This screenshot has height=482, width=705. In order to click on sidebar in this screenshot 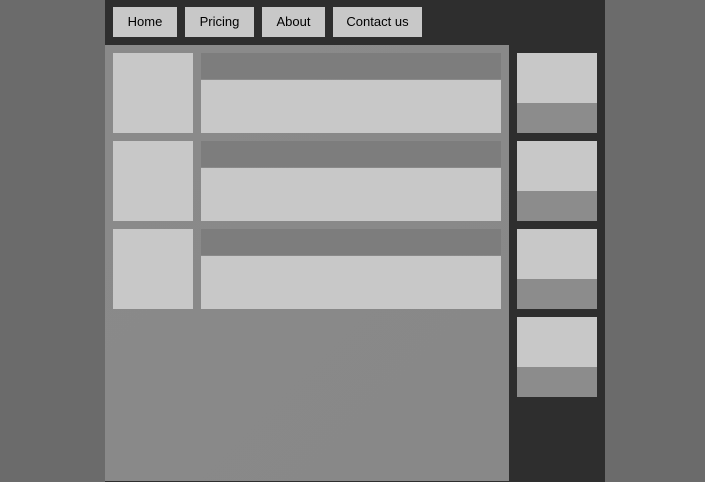, I will do `click(557, 263)`.